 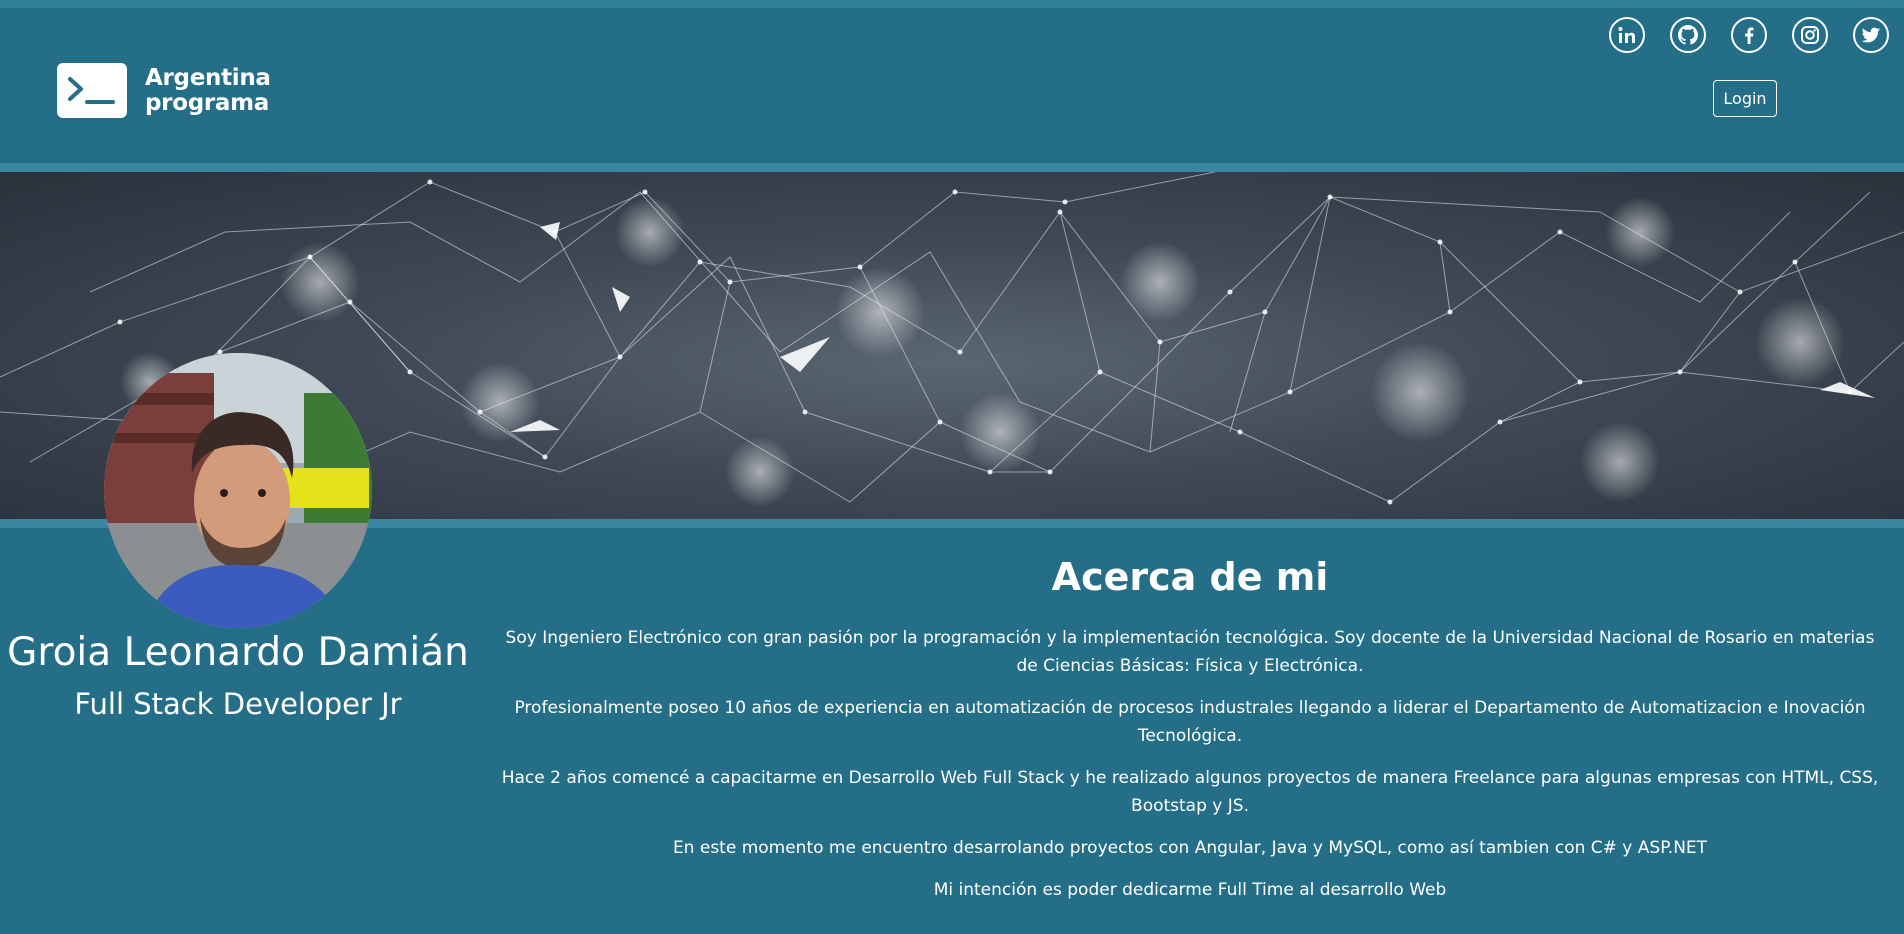 What do you see at coordinates (238, 490) in the screenshot?
I see `profile-avatar` at bounding box center [238, 490].